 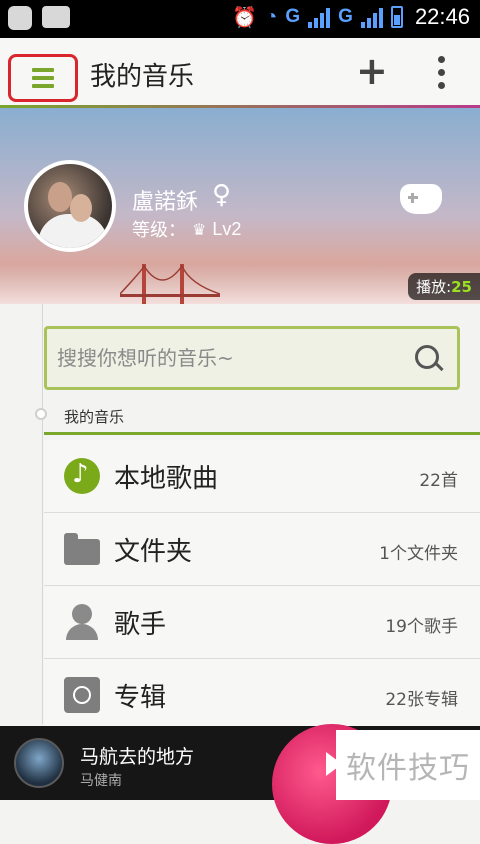 I want to click on menu-button, so click(x=43, y=78).